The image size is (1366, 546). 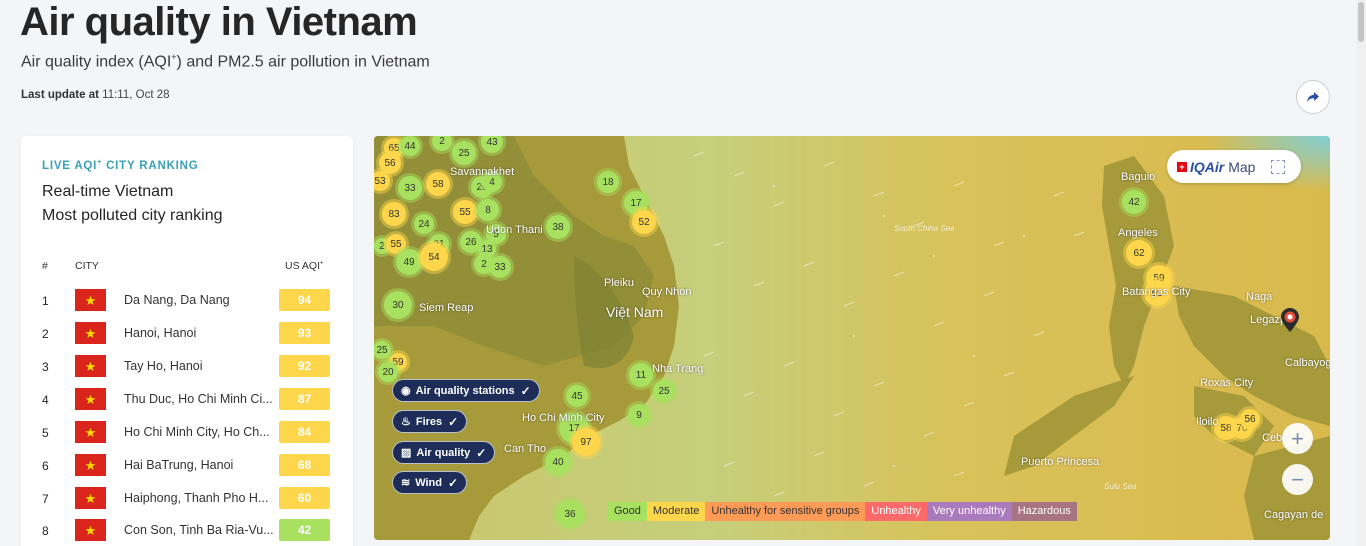 What do you see at coordinates (627, 511) in the screenshot?
I see `legend-item: Good` at bounding box center [627, 511].